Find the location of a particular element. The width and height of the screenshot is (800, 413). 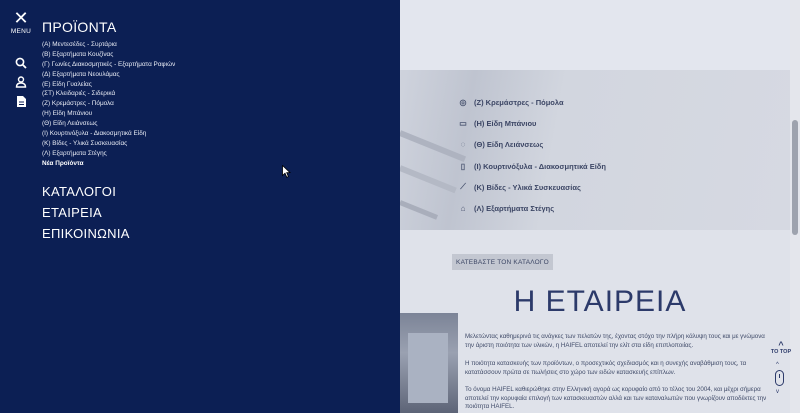

chevron-down-icon: v is located at coordinates (777, 392).